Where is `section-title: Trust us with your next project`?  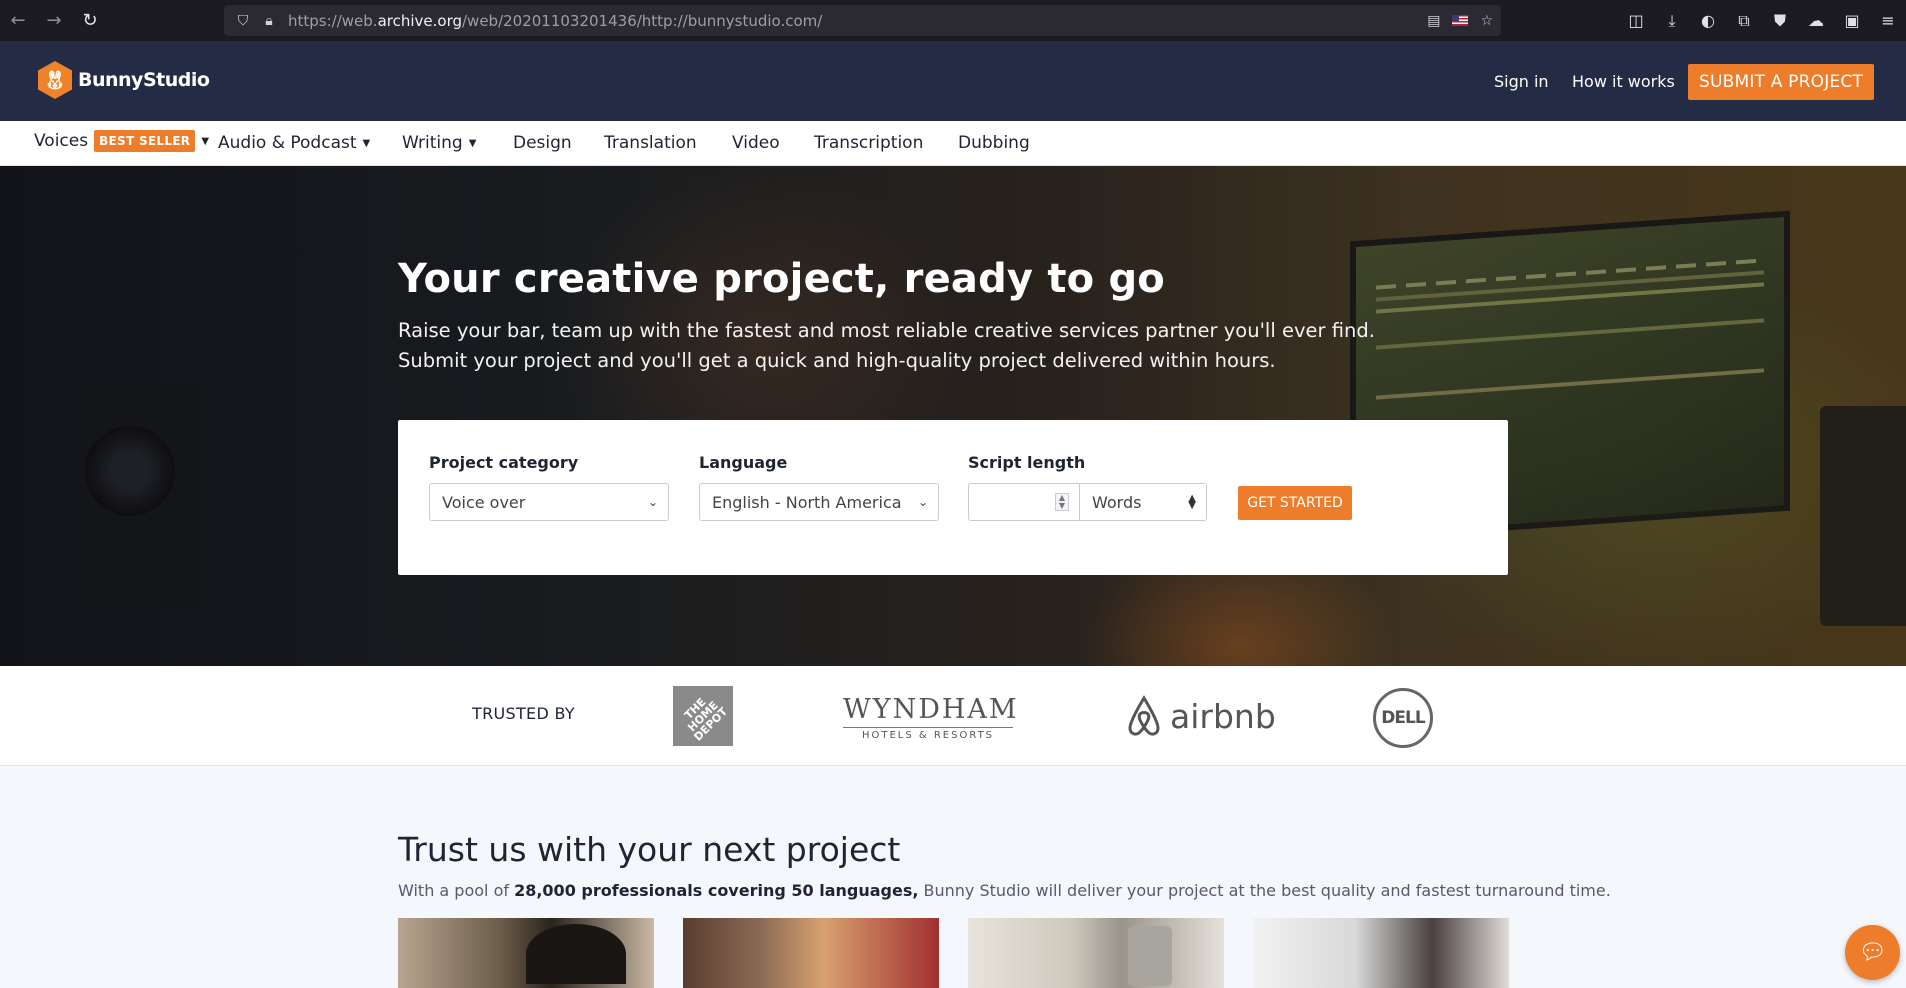
section-title: Trust us with your next project is located at coordinates (649, 849).